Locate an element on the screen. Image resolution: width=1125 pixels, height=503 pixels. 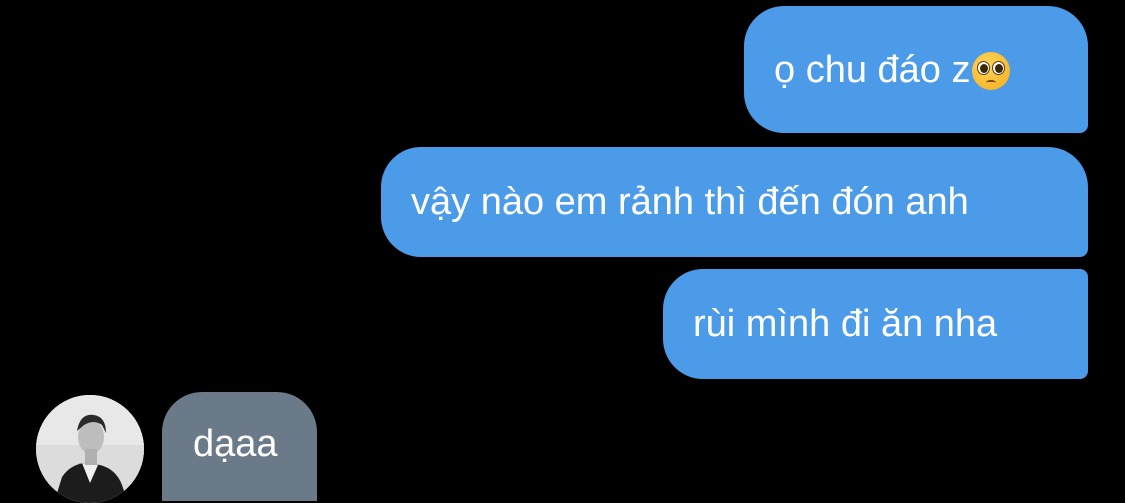
profile-photo-icon is located at coordinates (90, 449).